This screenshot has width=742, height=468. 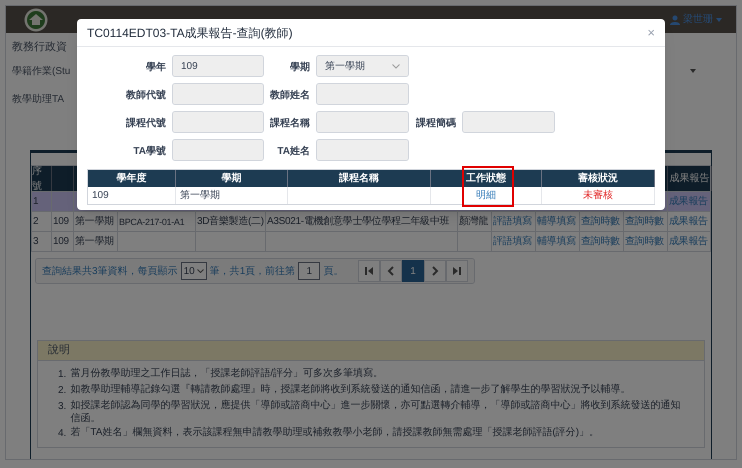 What do you see at coordinates (290, 123) in the screenshot?
I see `field-label: 課程名稱` at bounding box center [290, 123].